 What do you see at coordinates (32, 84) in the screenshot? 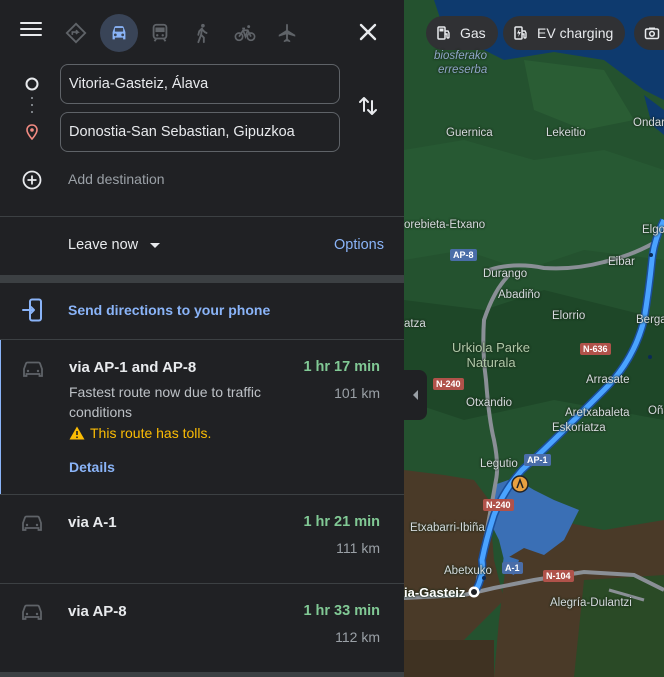
I see `origin-circle-icon` at bounding box center [32, 84].